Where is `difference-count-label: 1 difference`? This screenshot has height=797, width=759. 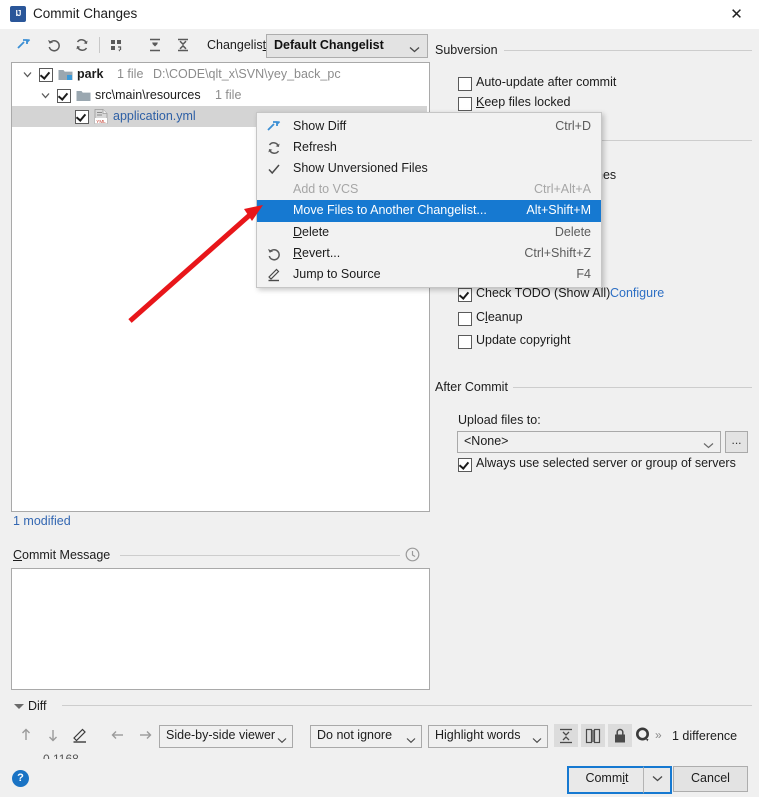
difference-count-label: 1 difference is located at coordinates (705, 736).